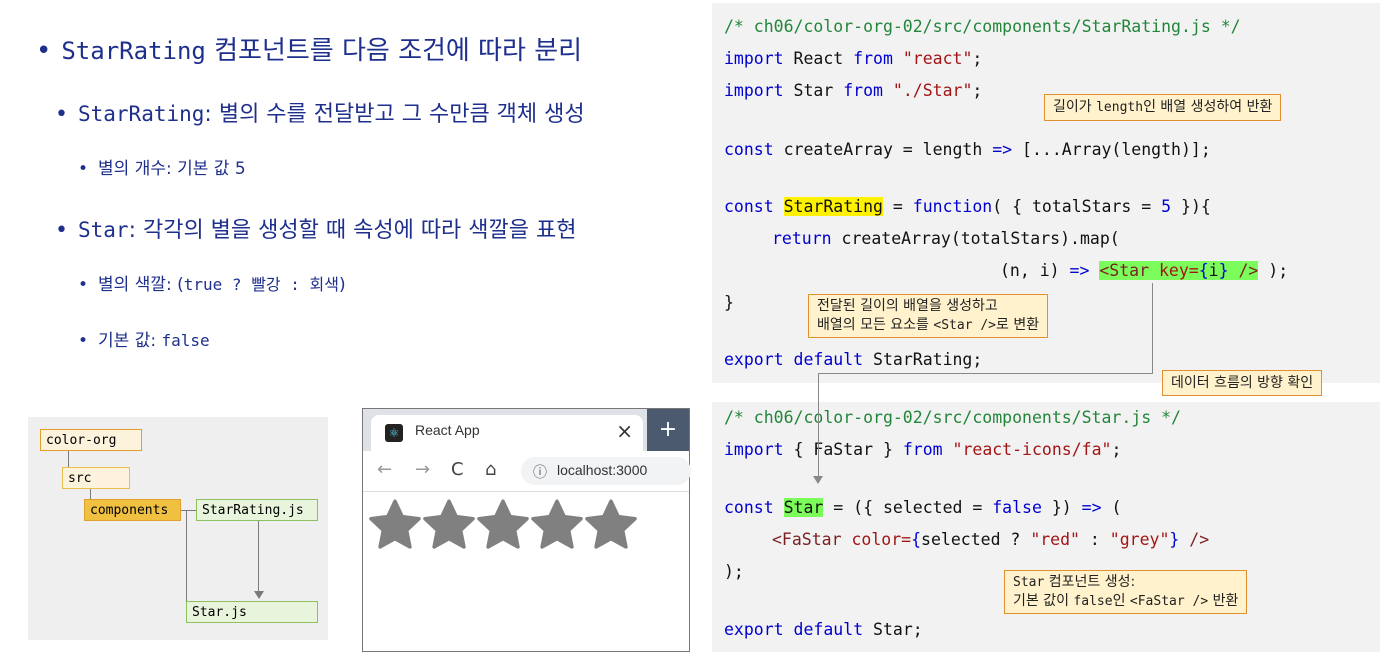  I want to click on bullet-text: : 각각의 별을 생성할 때 속성에 따라 색깔을 표현, so click(352, 230).